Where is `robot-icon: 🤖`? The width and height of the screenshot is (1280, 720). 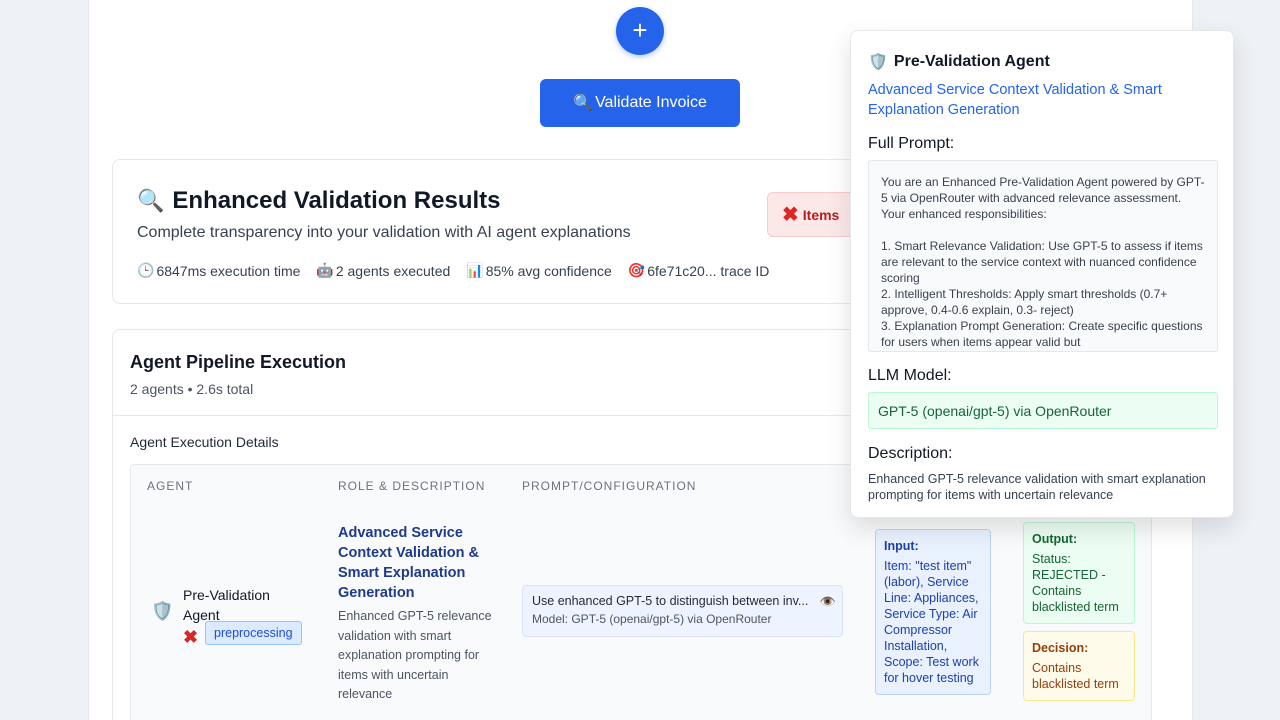 robot-icon: 🤖 is located at coordinates (325, 270).